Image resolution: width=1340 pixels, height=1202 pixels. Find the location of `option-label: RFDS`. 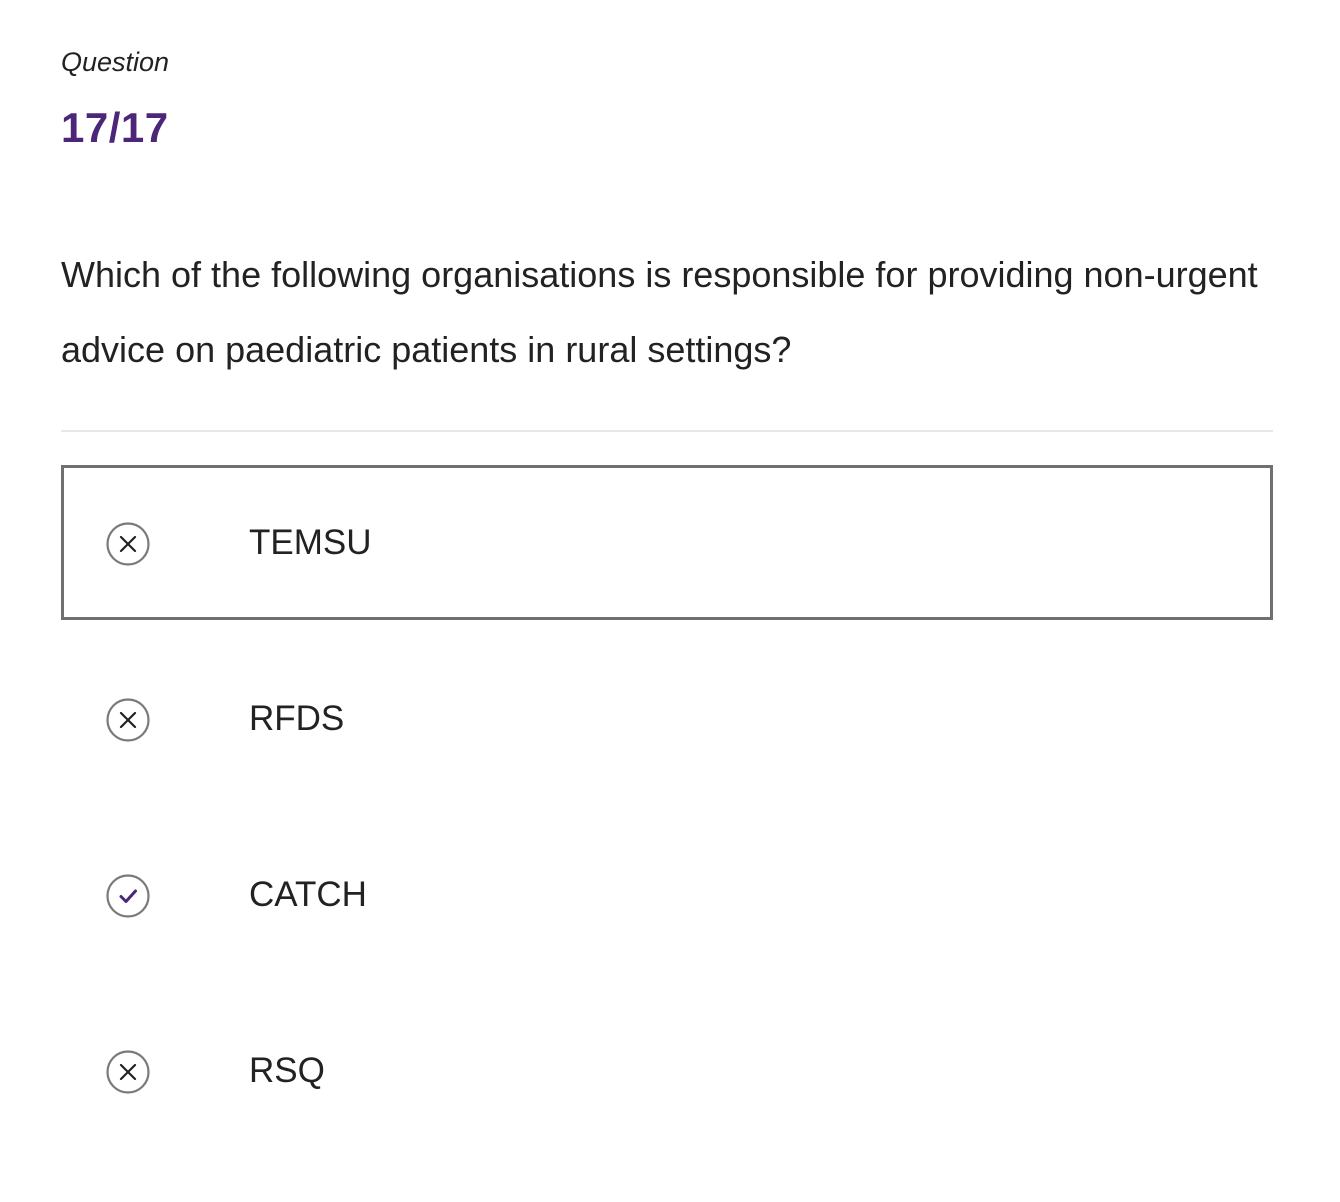

option-label: RFDS is located at coordinates (297, 718).